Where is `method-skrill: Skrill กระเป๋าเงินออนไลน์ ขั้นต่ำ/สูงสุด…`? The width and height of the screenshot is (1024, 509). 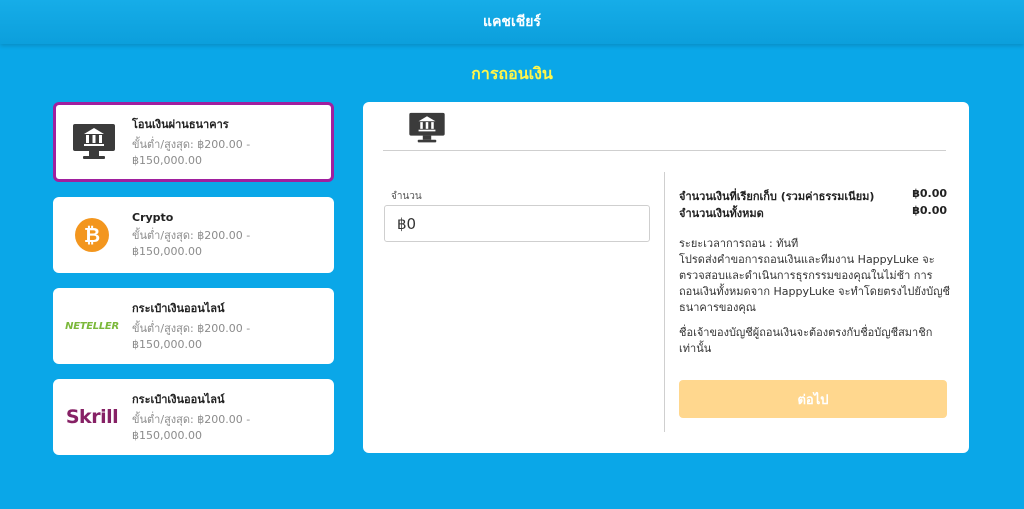 method-skrill: Skrill กระเป๋าเงินออนไลน์ ขั้นต่ำ/สูงสุด… is located at coordinates (193, 417).